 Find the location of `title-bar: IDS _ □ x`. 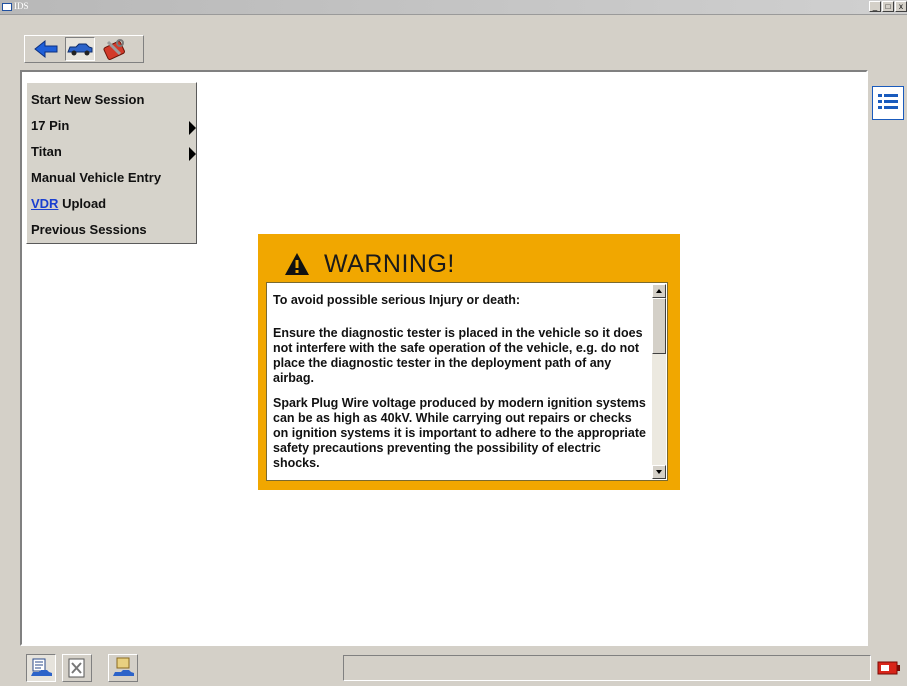

title-bar: IDS _ □ x is located at coordinates (453, 7).